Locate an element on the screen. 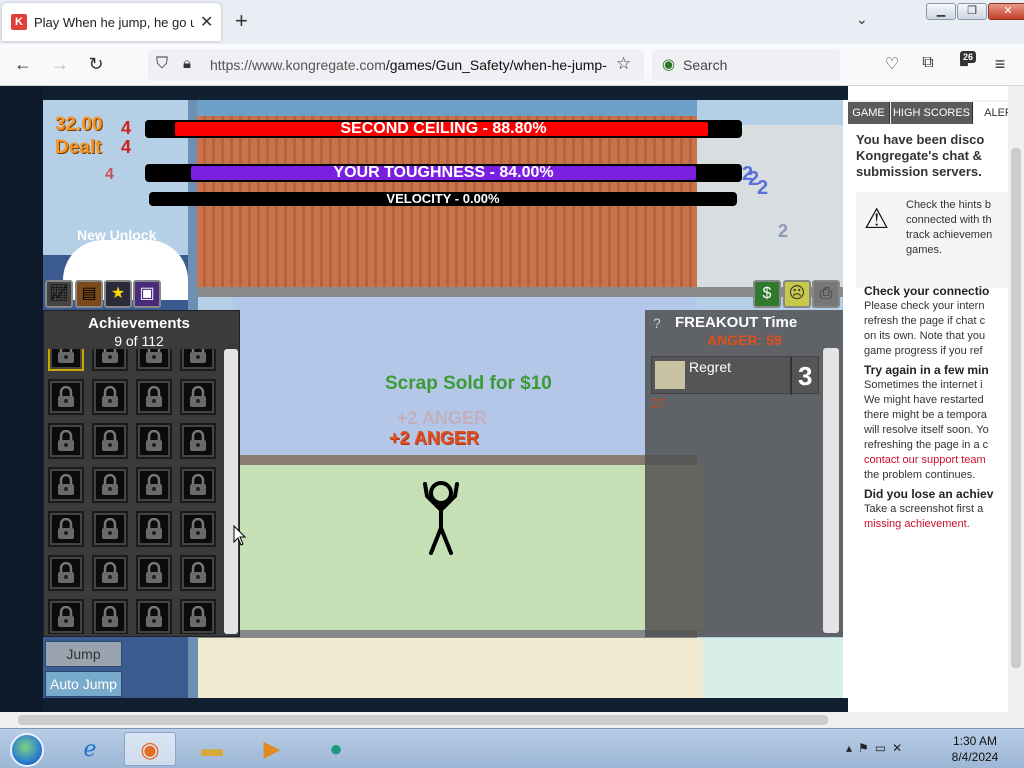 The width and height of the screenshot is (1024, 768). help-icon: ? is located at coordinates (657, 323).